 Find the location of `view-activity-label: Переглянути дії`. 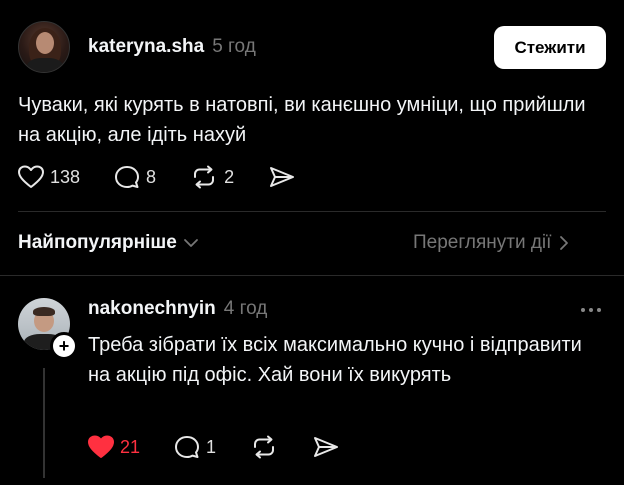

view-activity-label: Переглянути дії is located at coordinates (482, 242).